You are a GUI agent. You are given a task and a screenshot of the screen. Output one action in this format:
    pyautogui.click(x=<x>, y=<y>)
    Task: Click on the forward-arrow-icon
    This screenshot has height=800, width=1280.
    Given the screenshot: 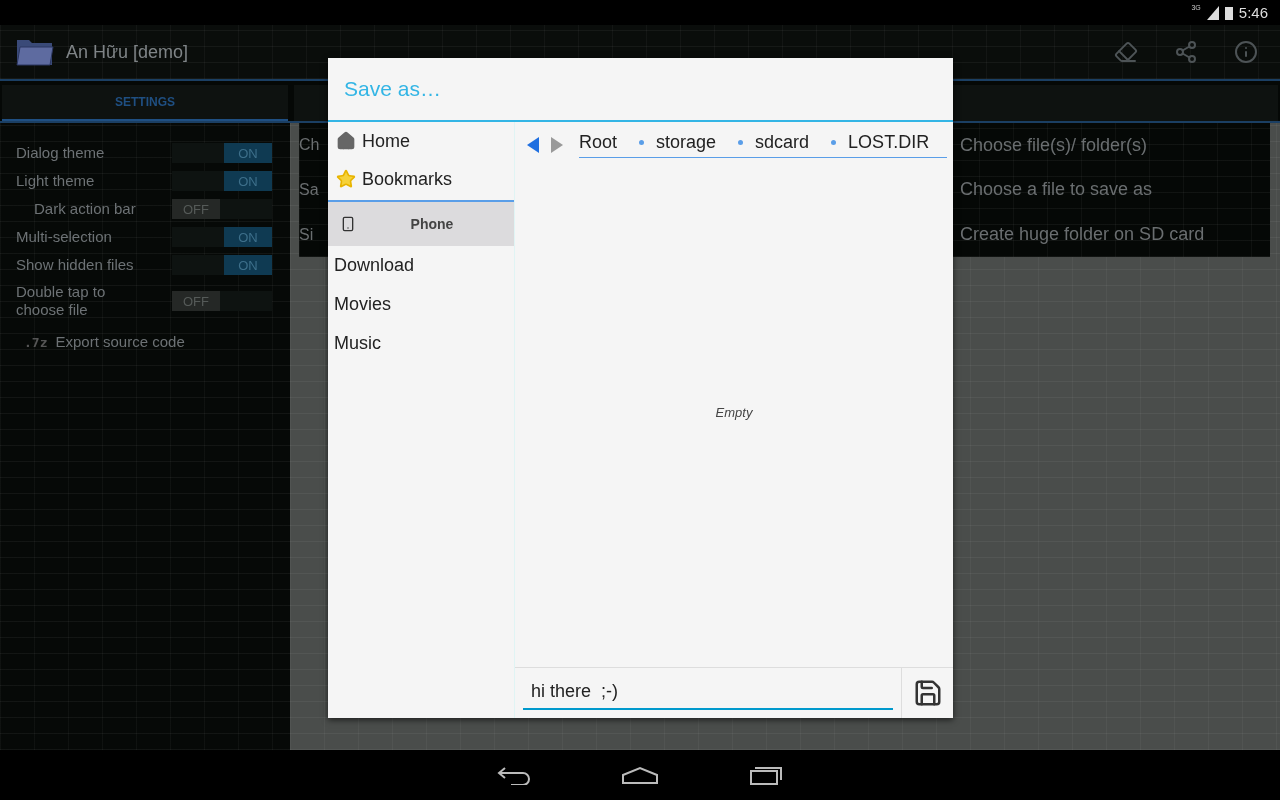 What is the action you would take?
    pyautogui.click(x=557, y=145)
    